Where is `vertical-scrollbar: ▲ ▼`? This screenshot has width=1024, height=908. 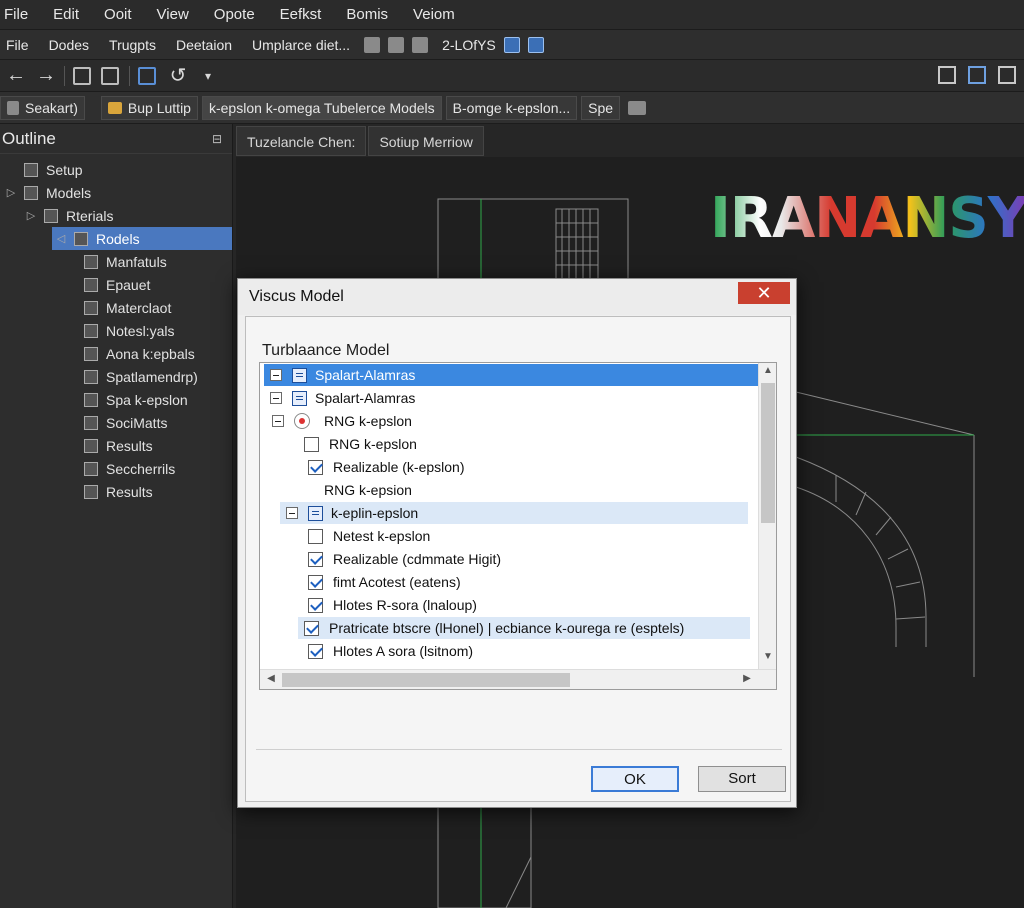 vertical-scrollbar: ▲ ▼ is located at coordinates (767, 516).